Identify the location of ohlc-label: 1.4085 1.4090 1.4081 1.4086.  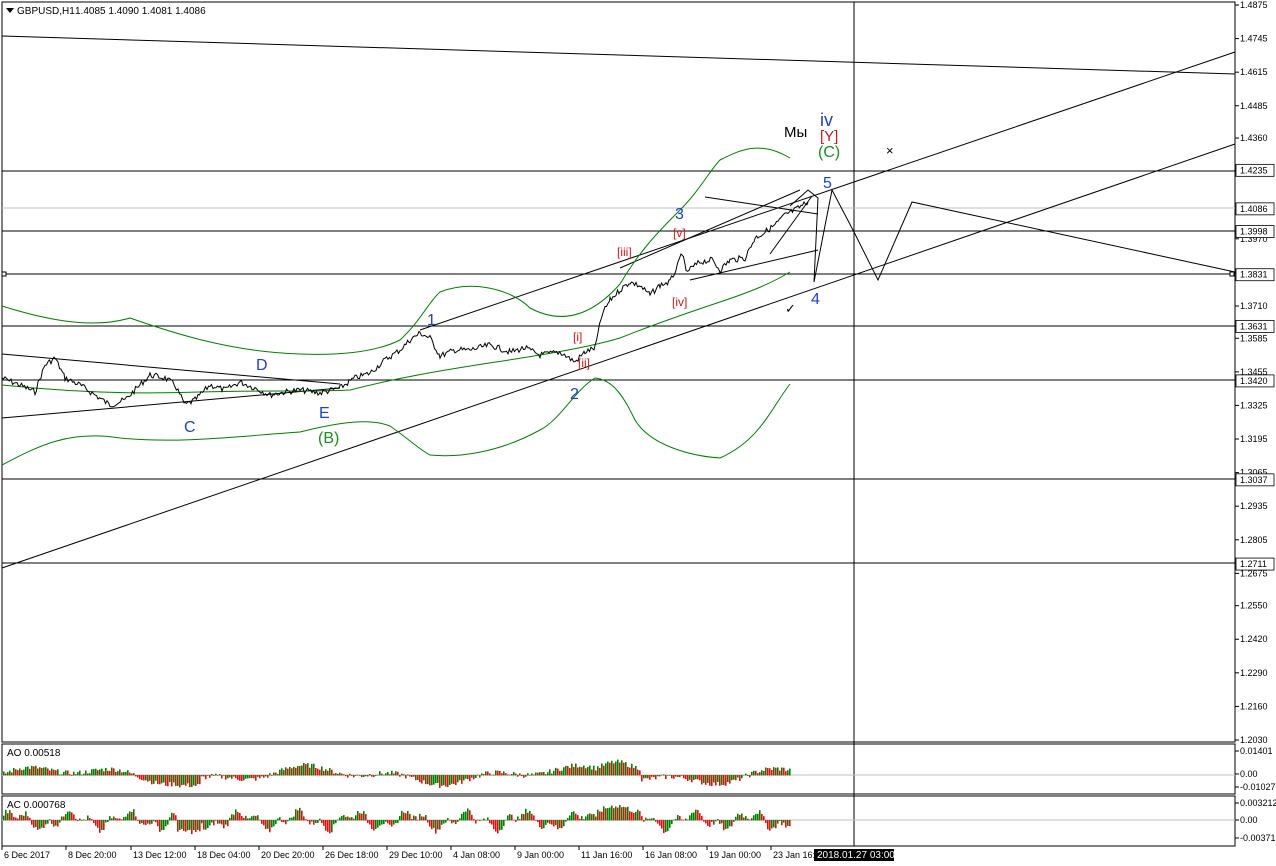
(140, 11).